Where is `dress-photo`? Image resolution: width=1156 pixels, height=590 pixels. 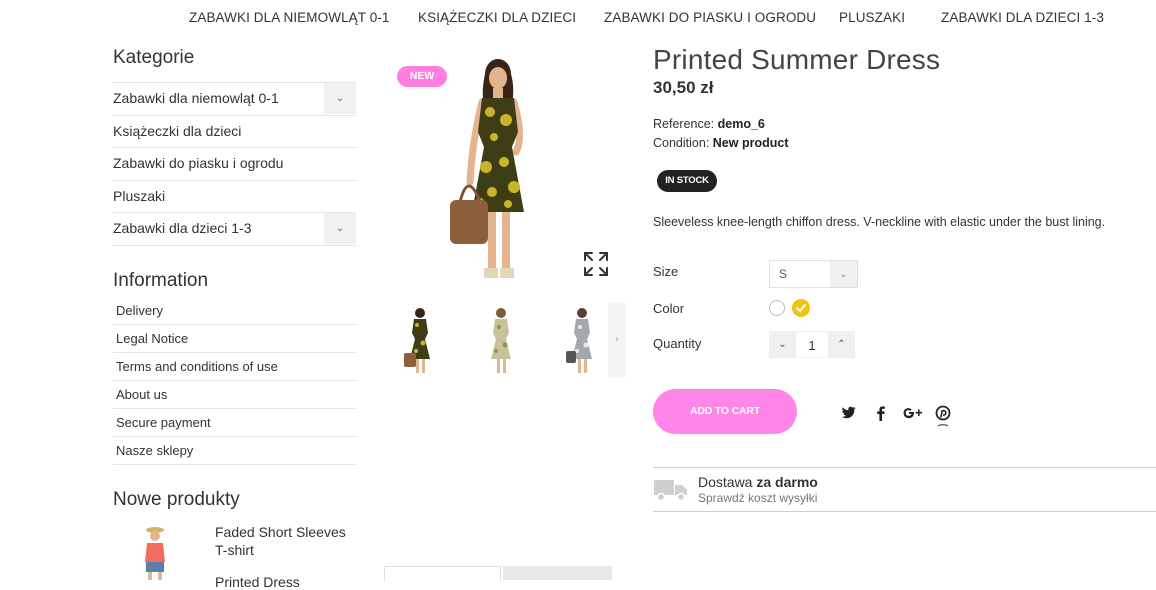
dress-photo is located at coordinates (505, 172).